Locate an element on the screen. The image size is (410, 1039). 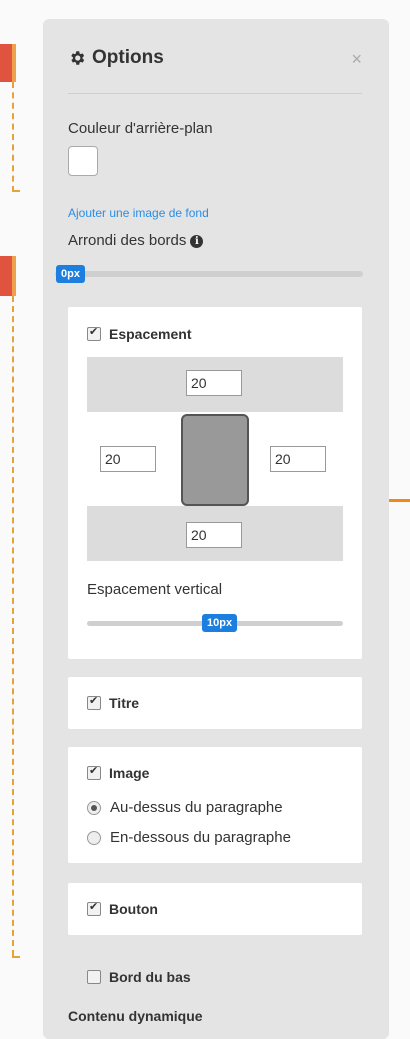
button-label: Bouton is located at coordinates (133, 909).